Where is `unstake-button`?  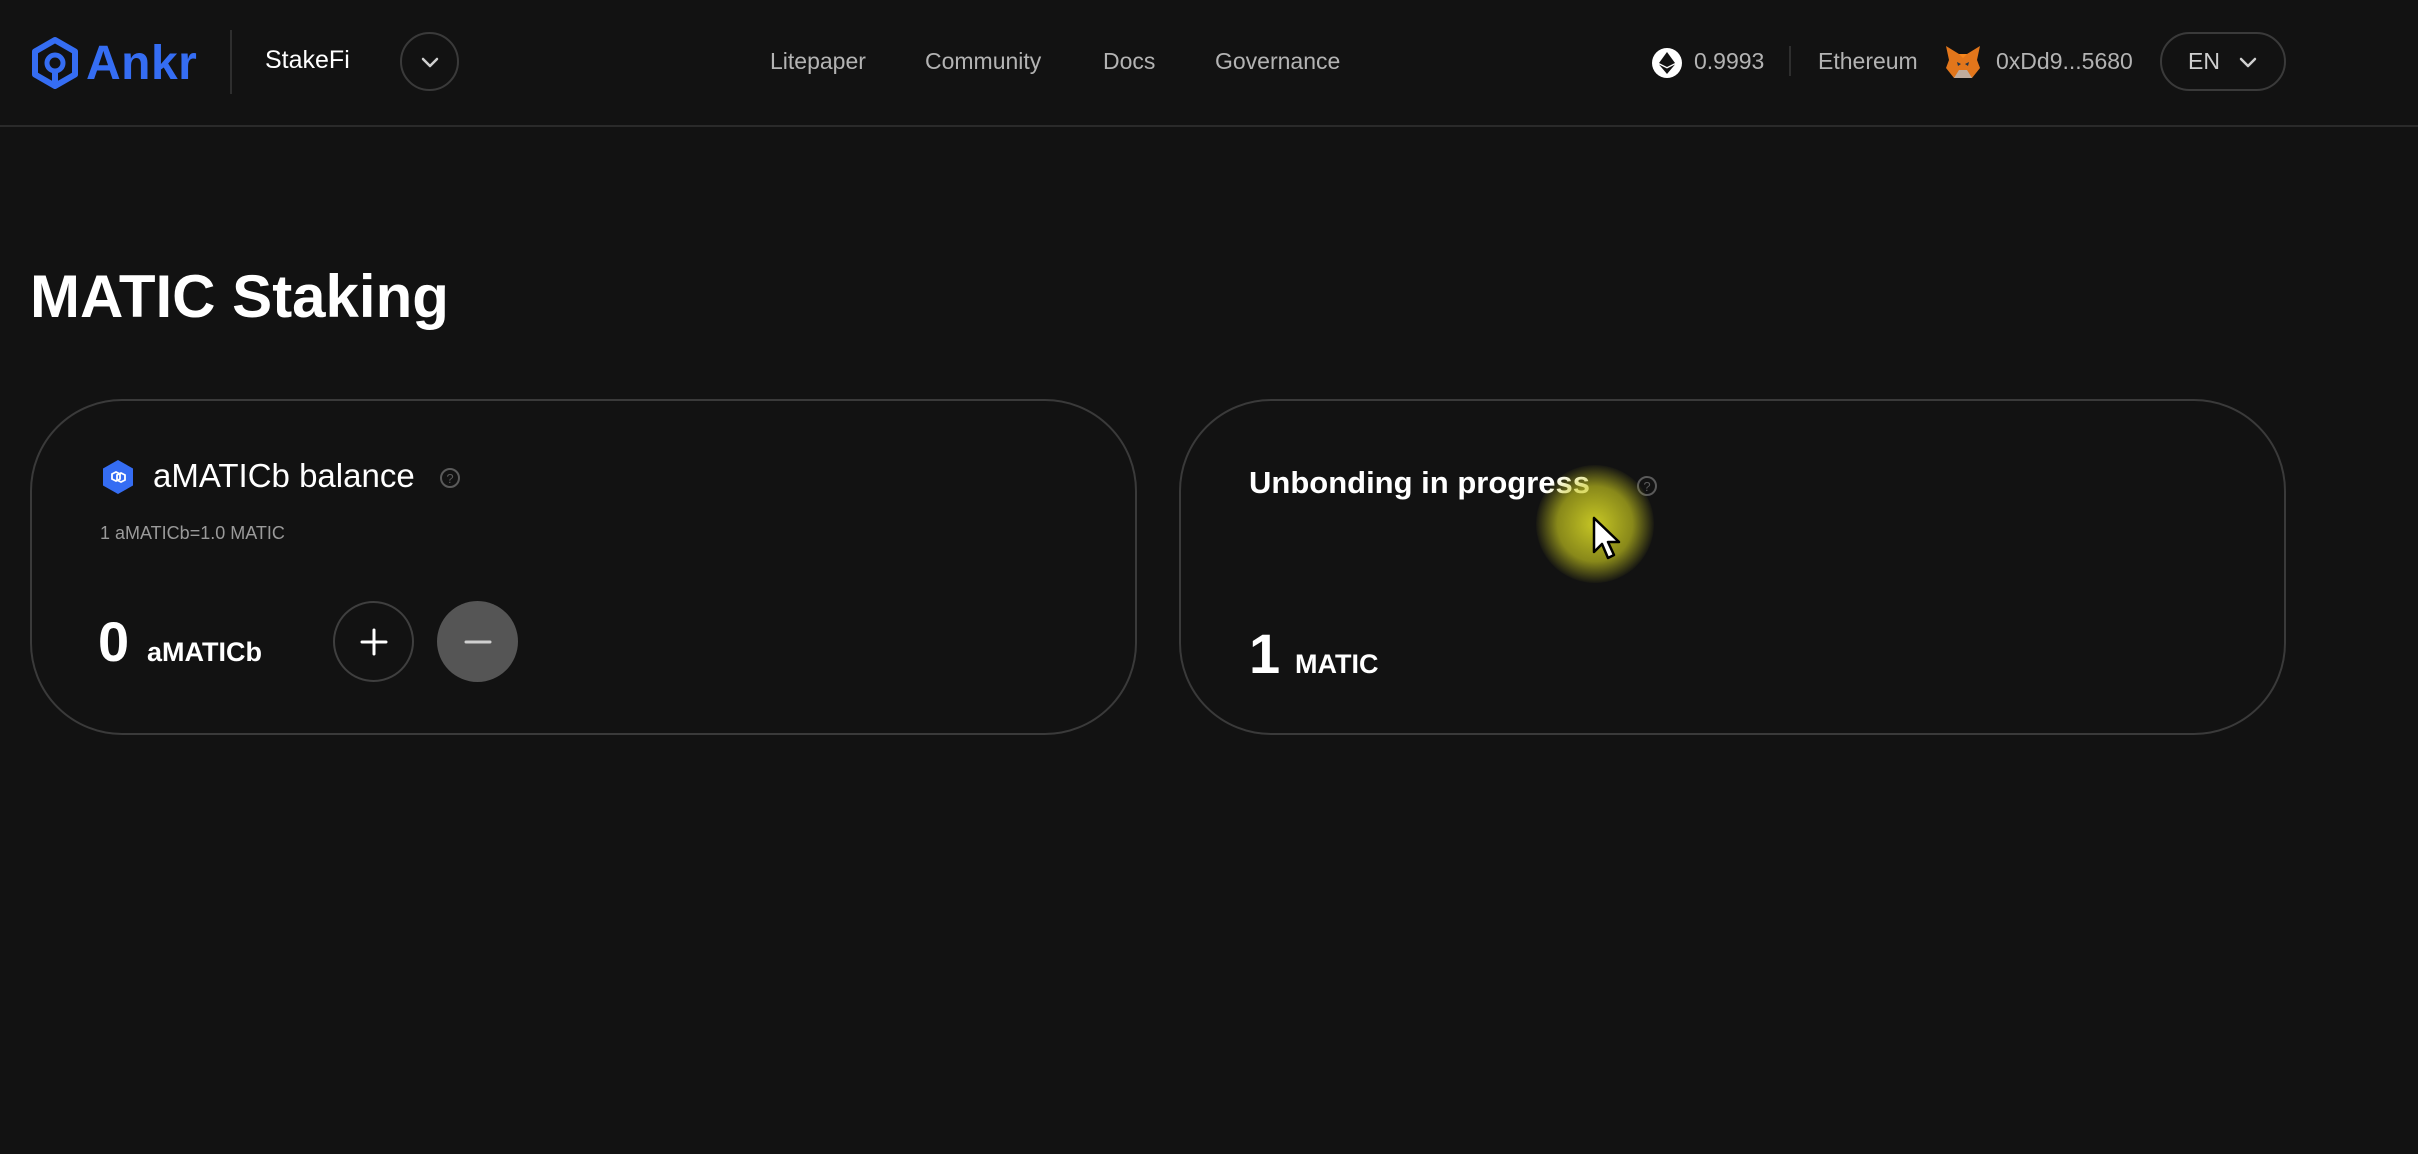 unstake-button is located at coordinates (477, 641).